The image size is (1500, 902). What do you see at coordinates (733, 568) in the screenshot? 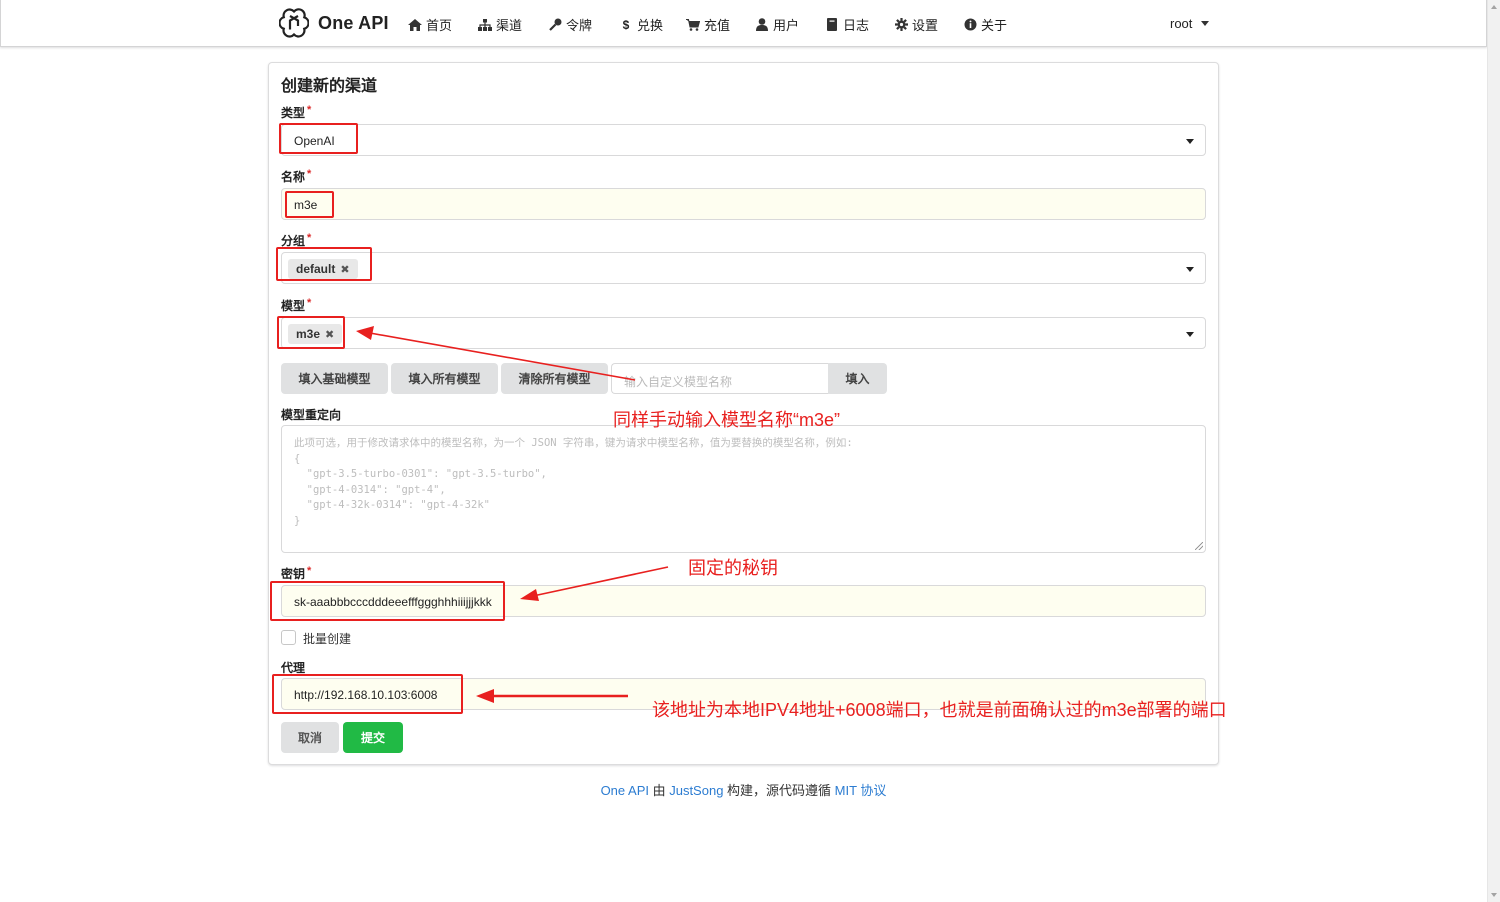
I see `annotation-key-note: 固定的秘钥` at bounding box center [733, 568].